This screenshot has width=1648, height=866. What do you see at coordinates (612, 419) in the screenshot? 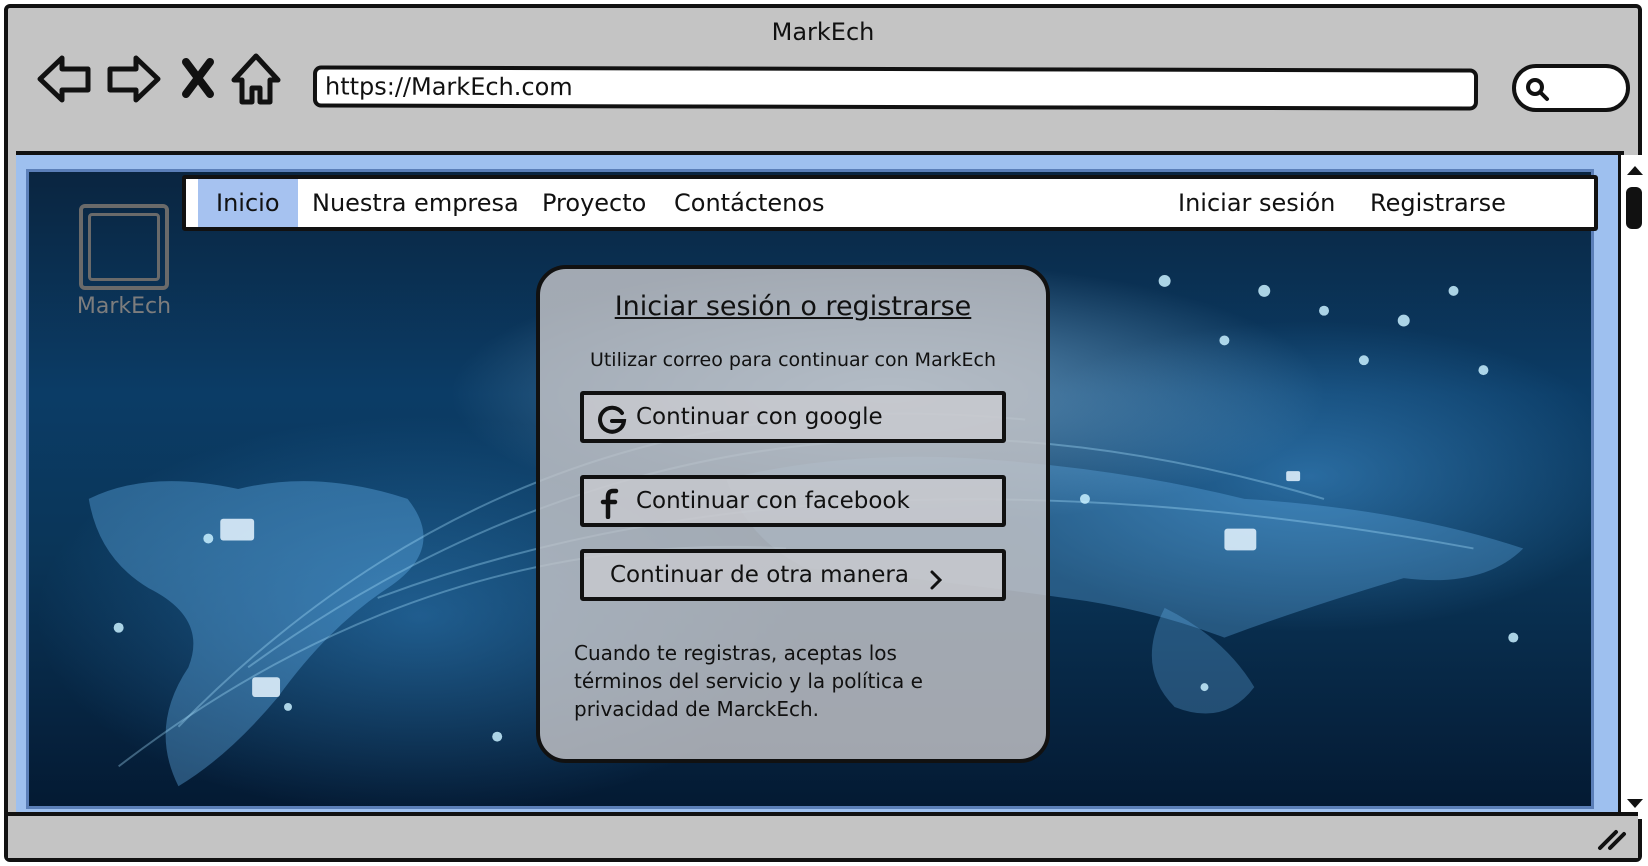
I see `google-icon` at bounding box center [612, 419].